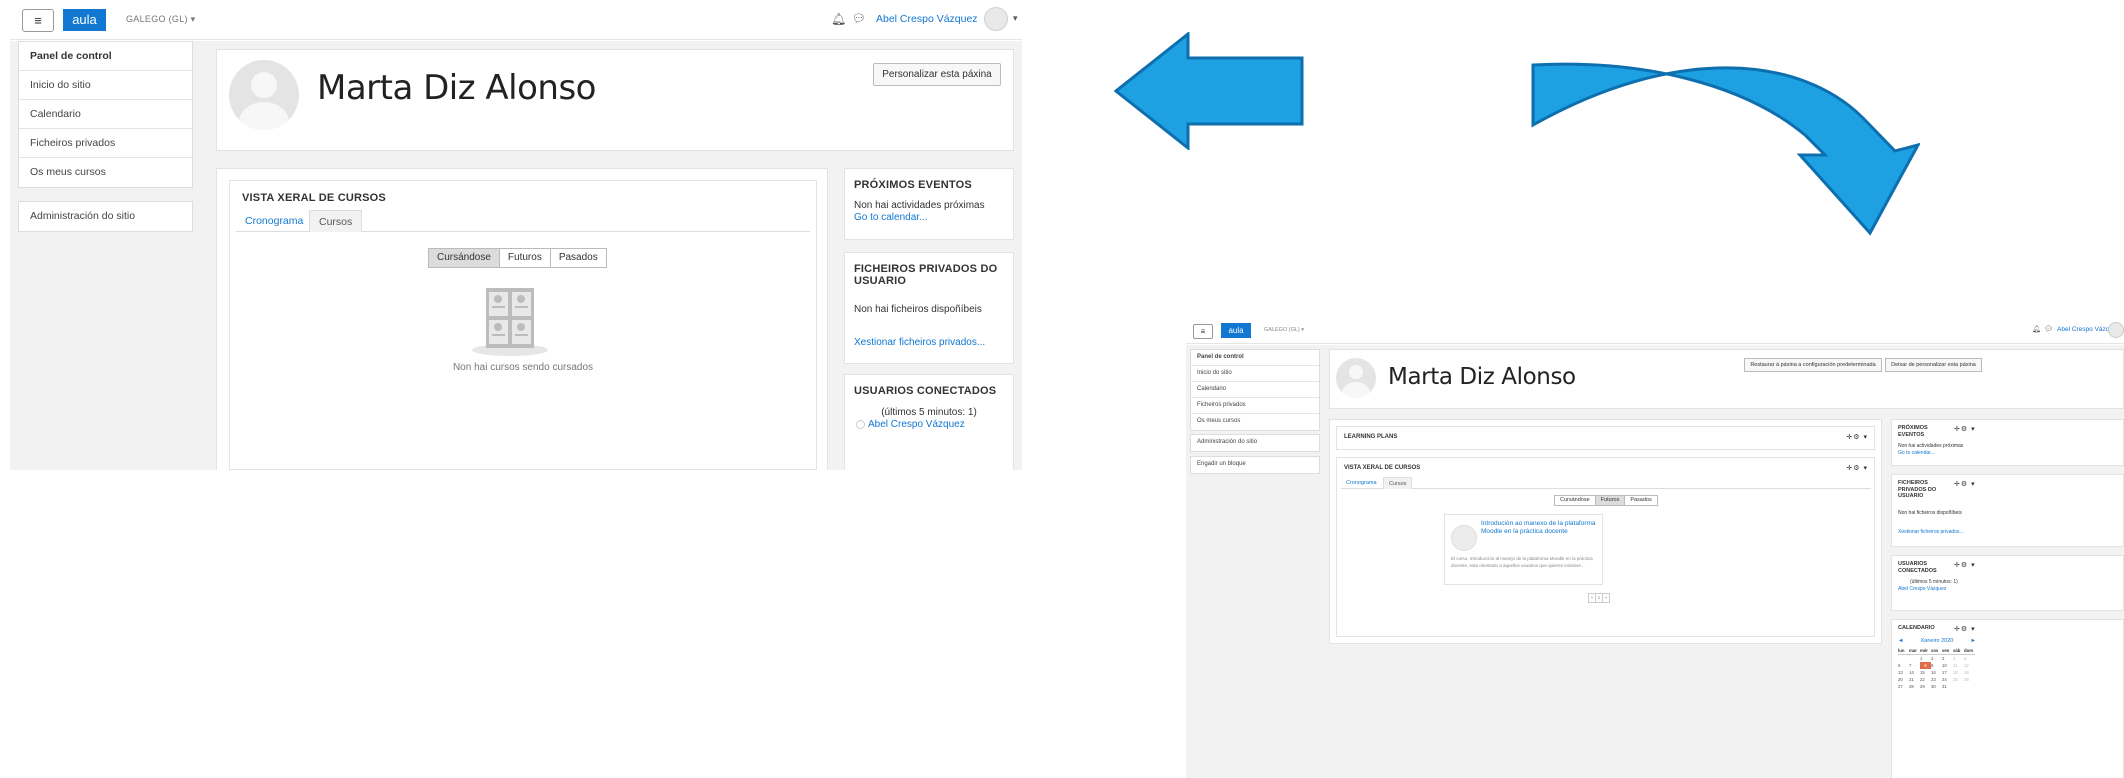 Image resolution: width=2124 pixels, height=778 pixels. Describe the element at coordinates (1936, 686) in the screenshot. I see `calendar-day: 30` at that location.